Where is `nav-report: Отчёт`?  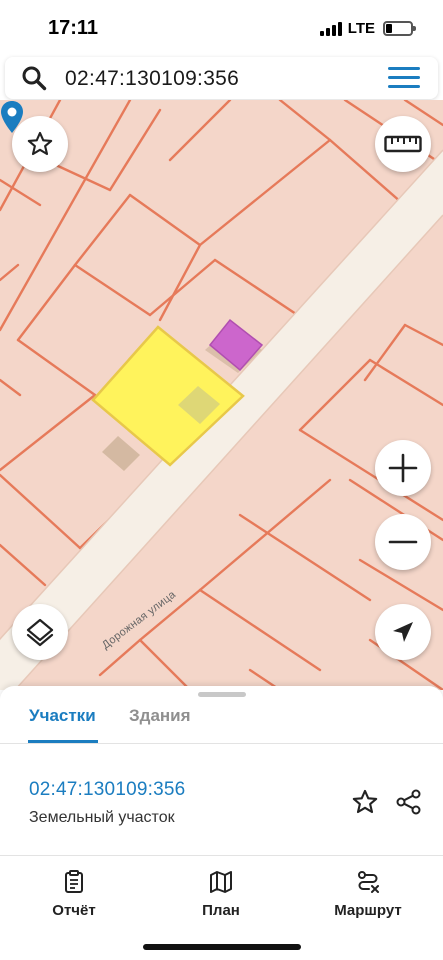 nav-report: Отчёт is located at coordinates (74, 894).